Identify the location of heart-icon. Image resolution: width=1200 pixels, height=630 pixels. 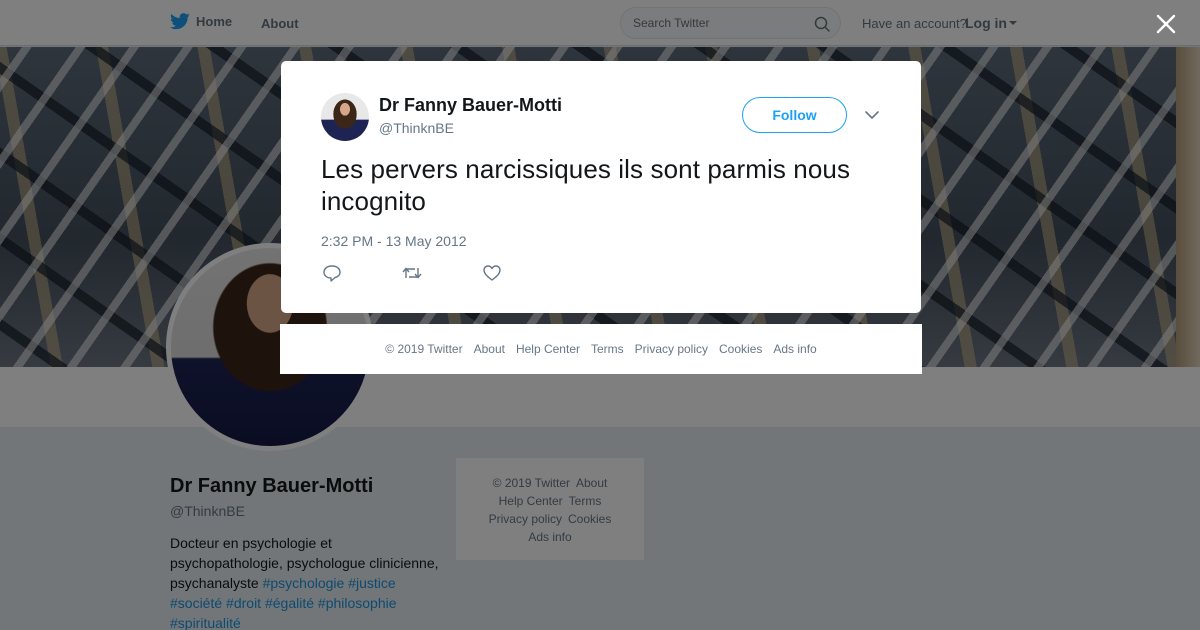
(492, 273).